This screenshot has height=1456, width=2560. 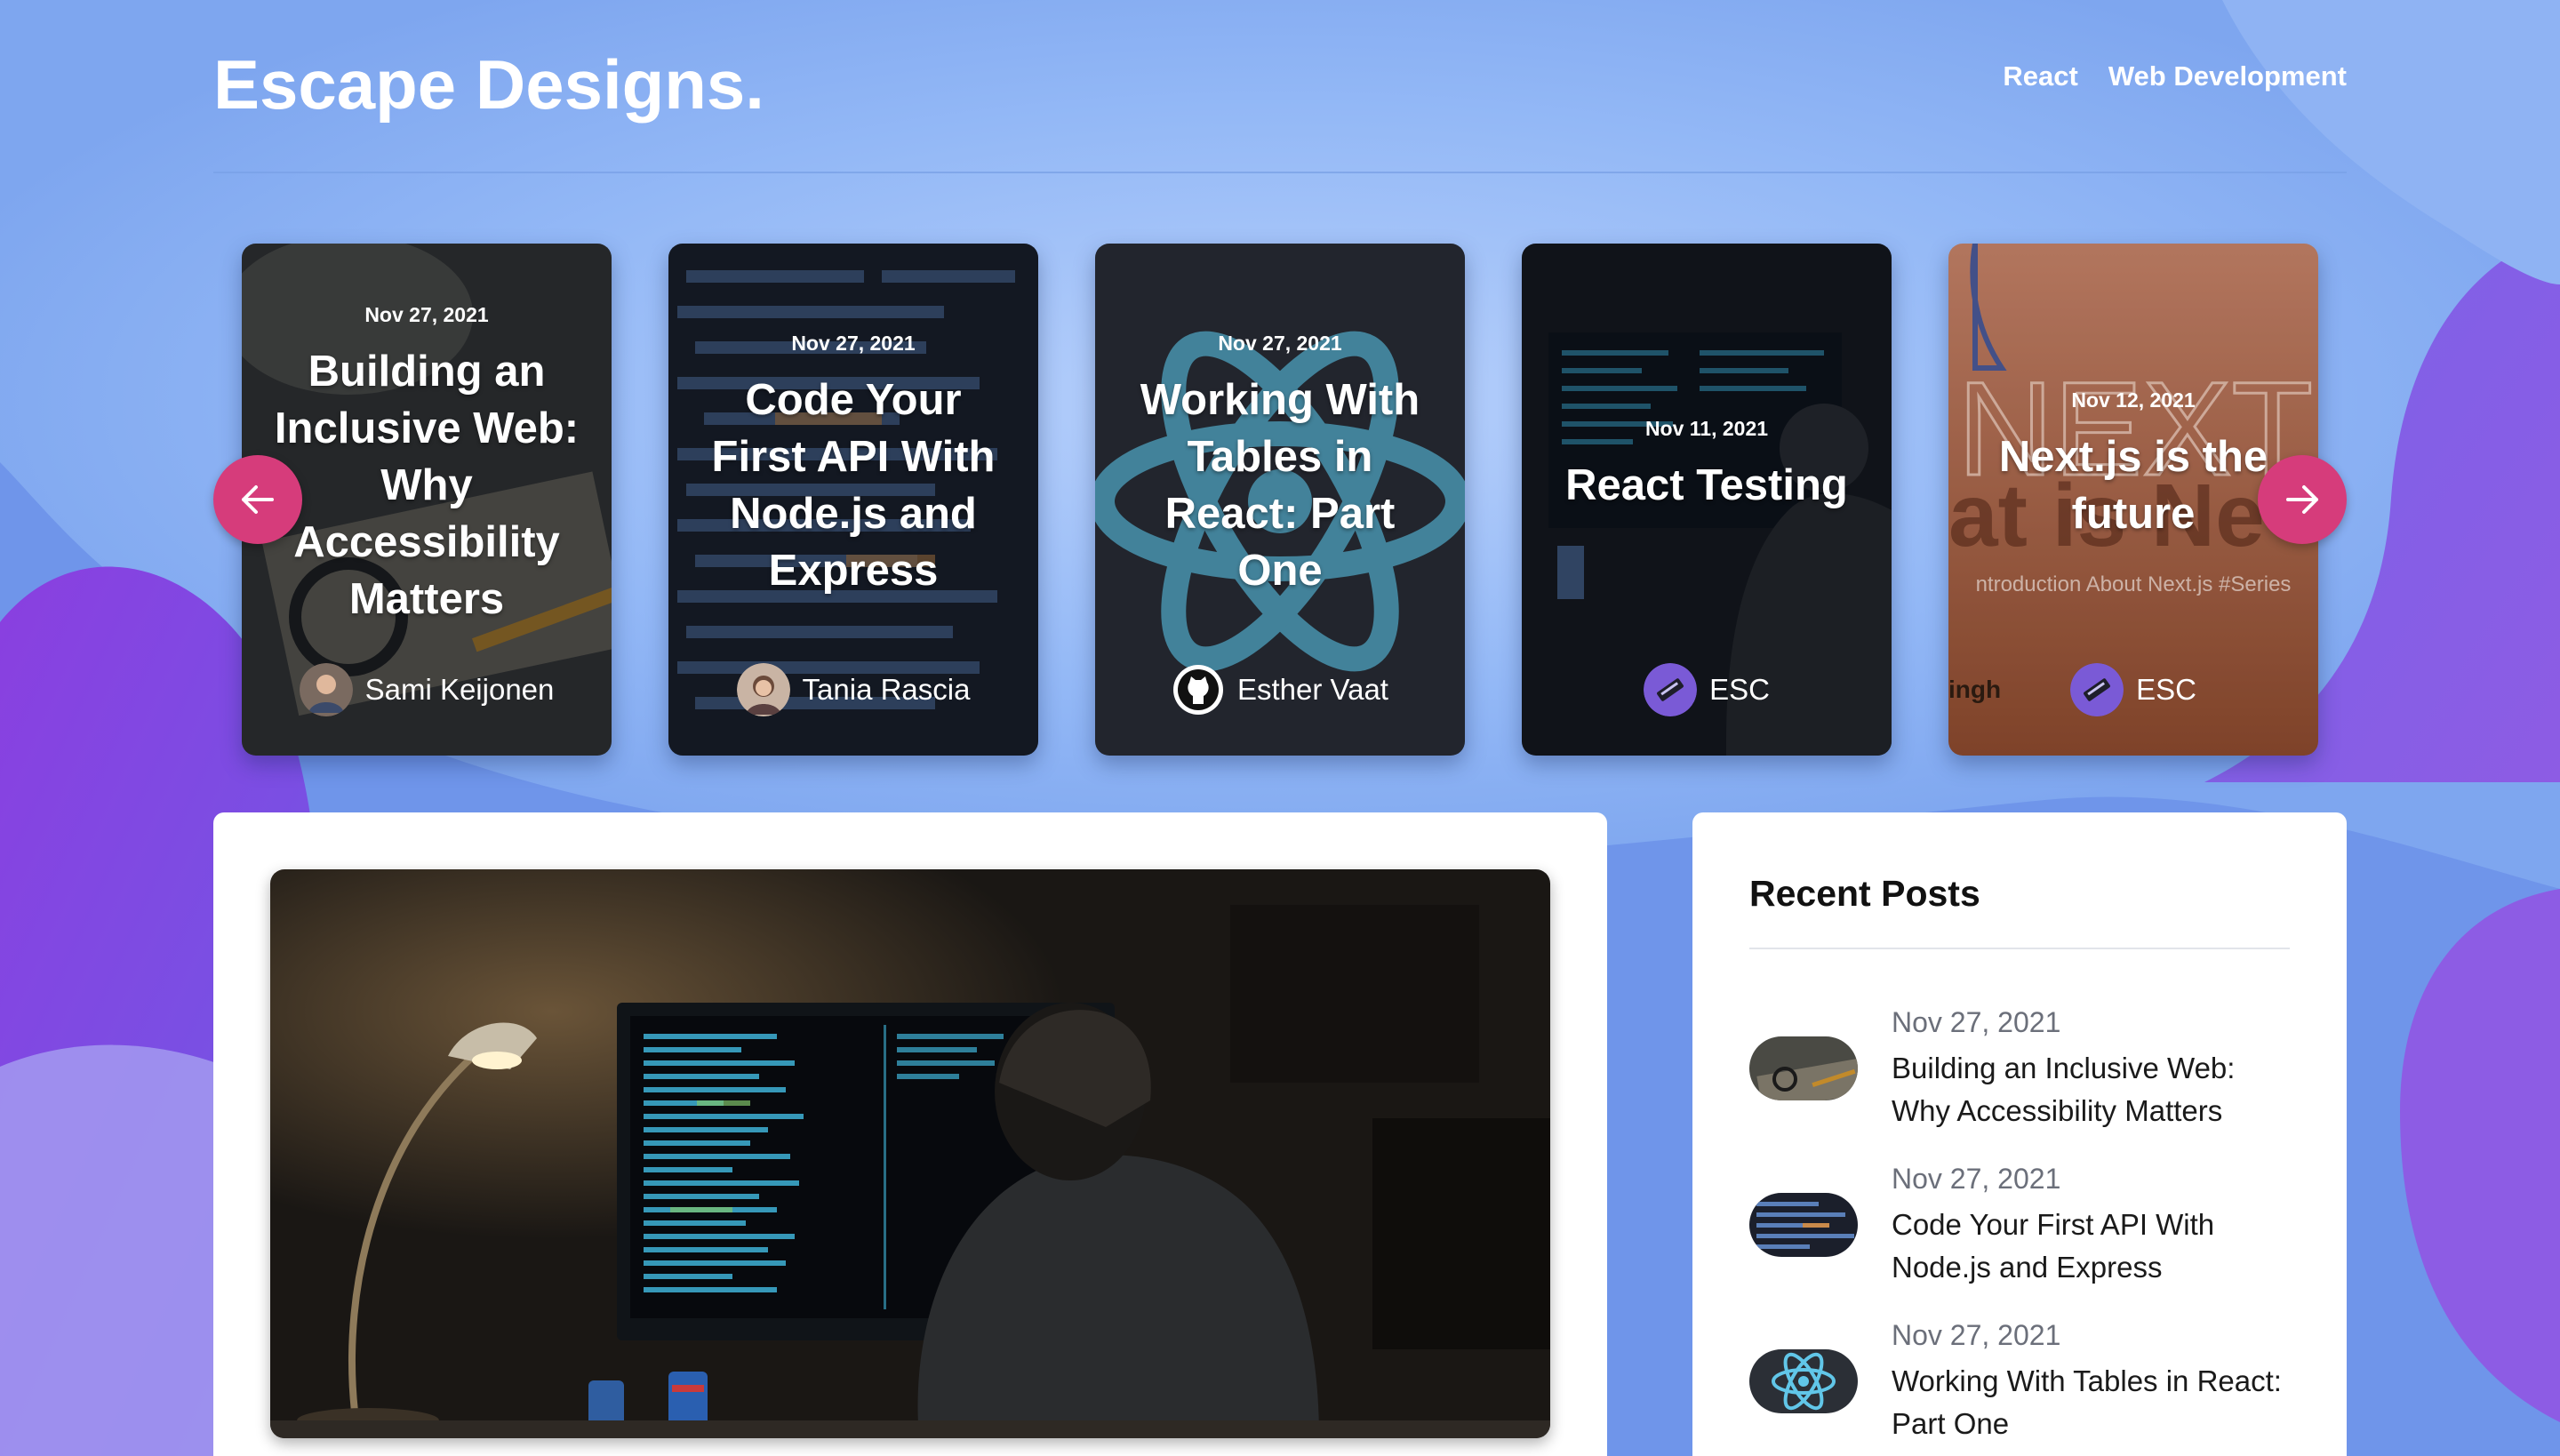 What do you see at coordinates (886, 689) in the screenshot?
I see `author-name: Tania Rascia` at bounding box center [886, 689].